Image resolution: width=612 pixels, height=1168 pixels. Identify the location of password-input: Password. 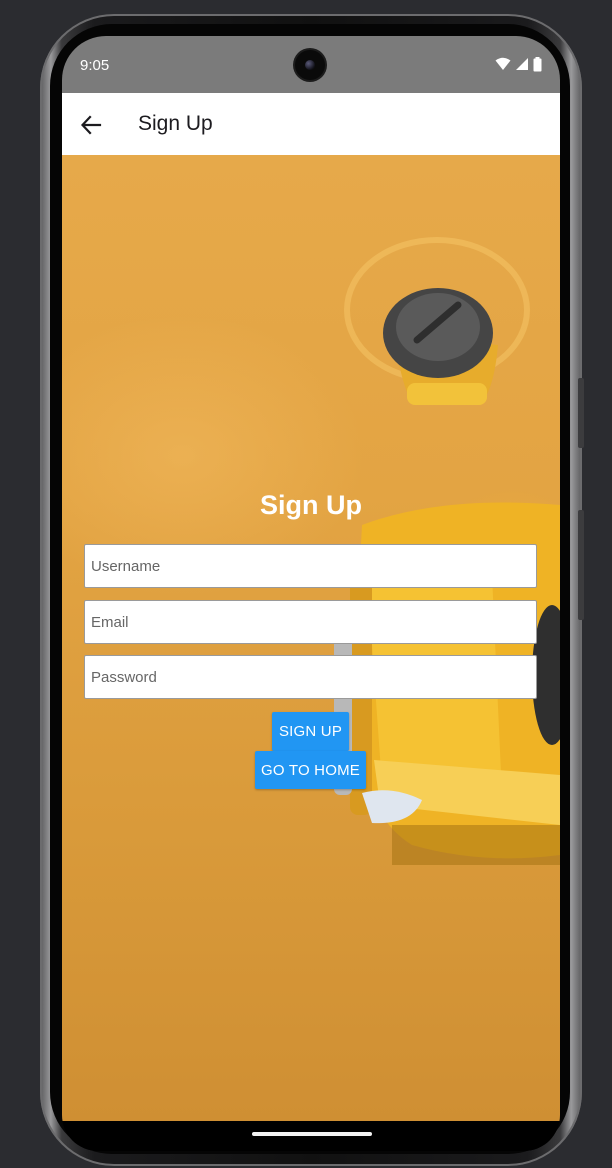
(310, 677).